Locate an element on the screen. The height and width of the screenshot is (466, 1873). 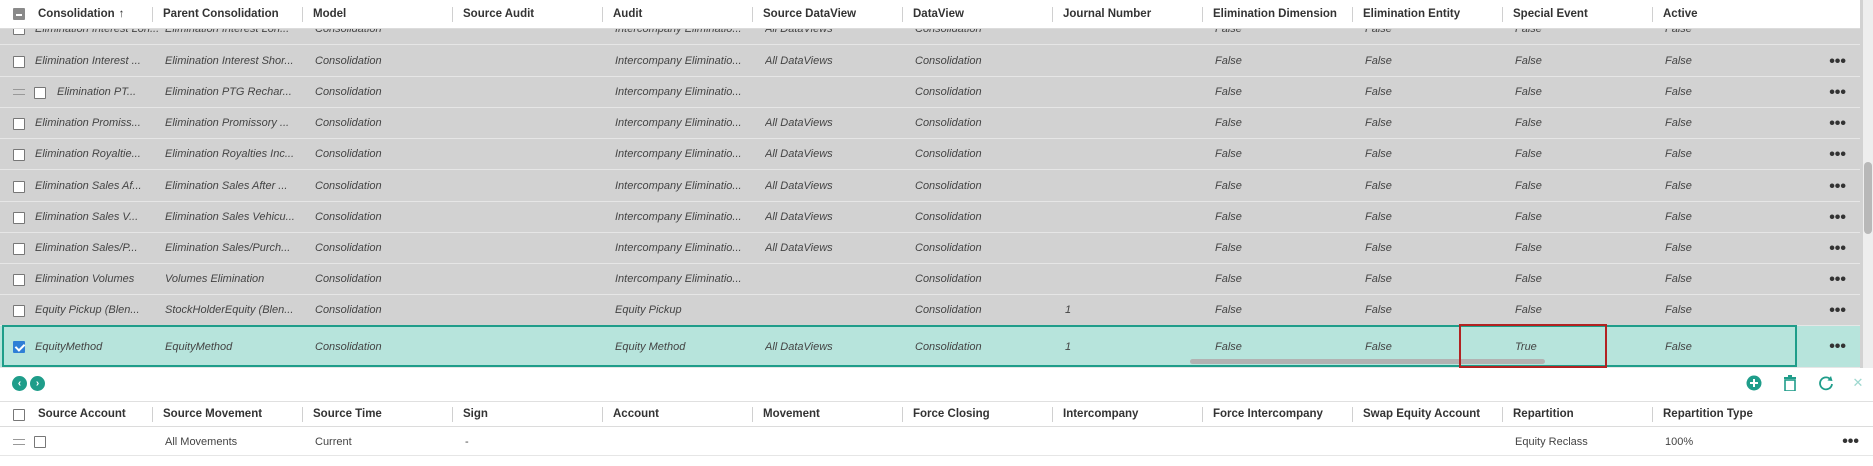
rules-column-header: Sign is located at coordinates (535, 414).